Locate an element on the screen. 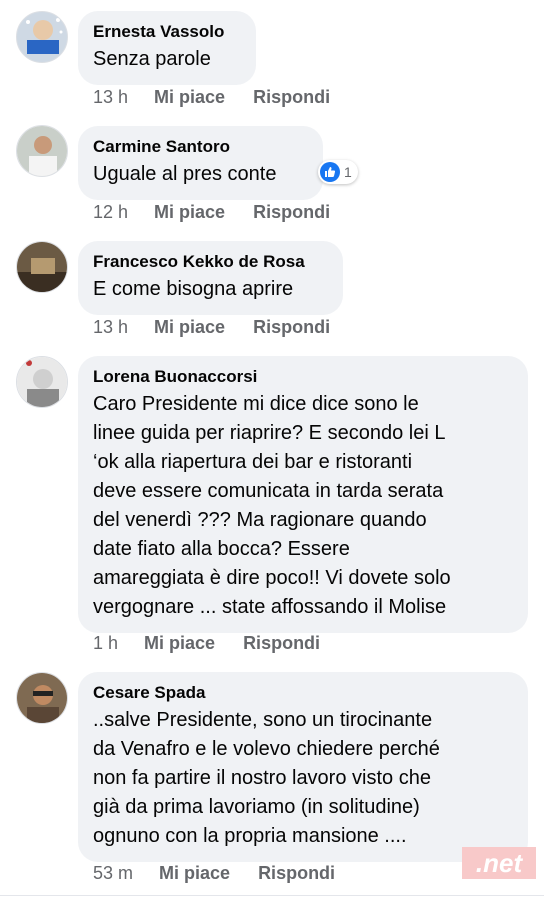 The image size is (544, 900). comment-author: Carmine Santoro is located at coordinates (200, 147).